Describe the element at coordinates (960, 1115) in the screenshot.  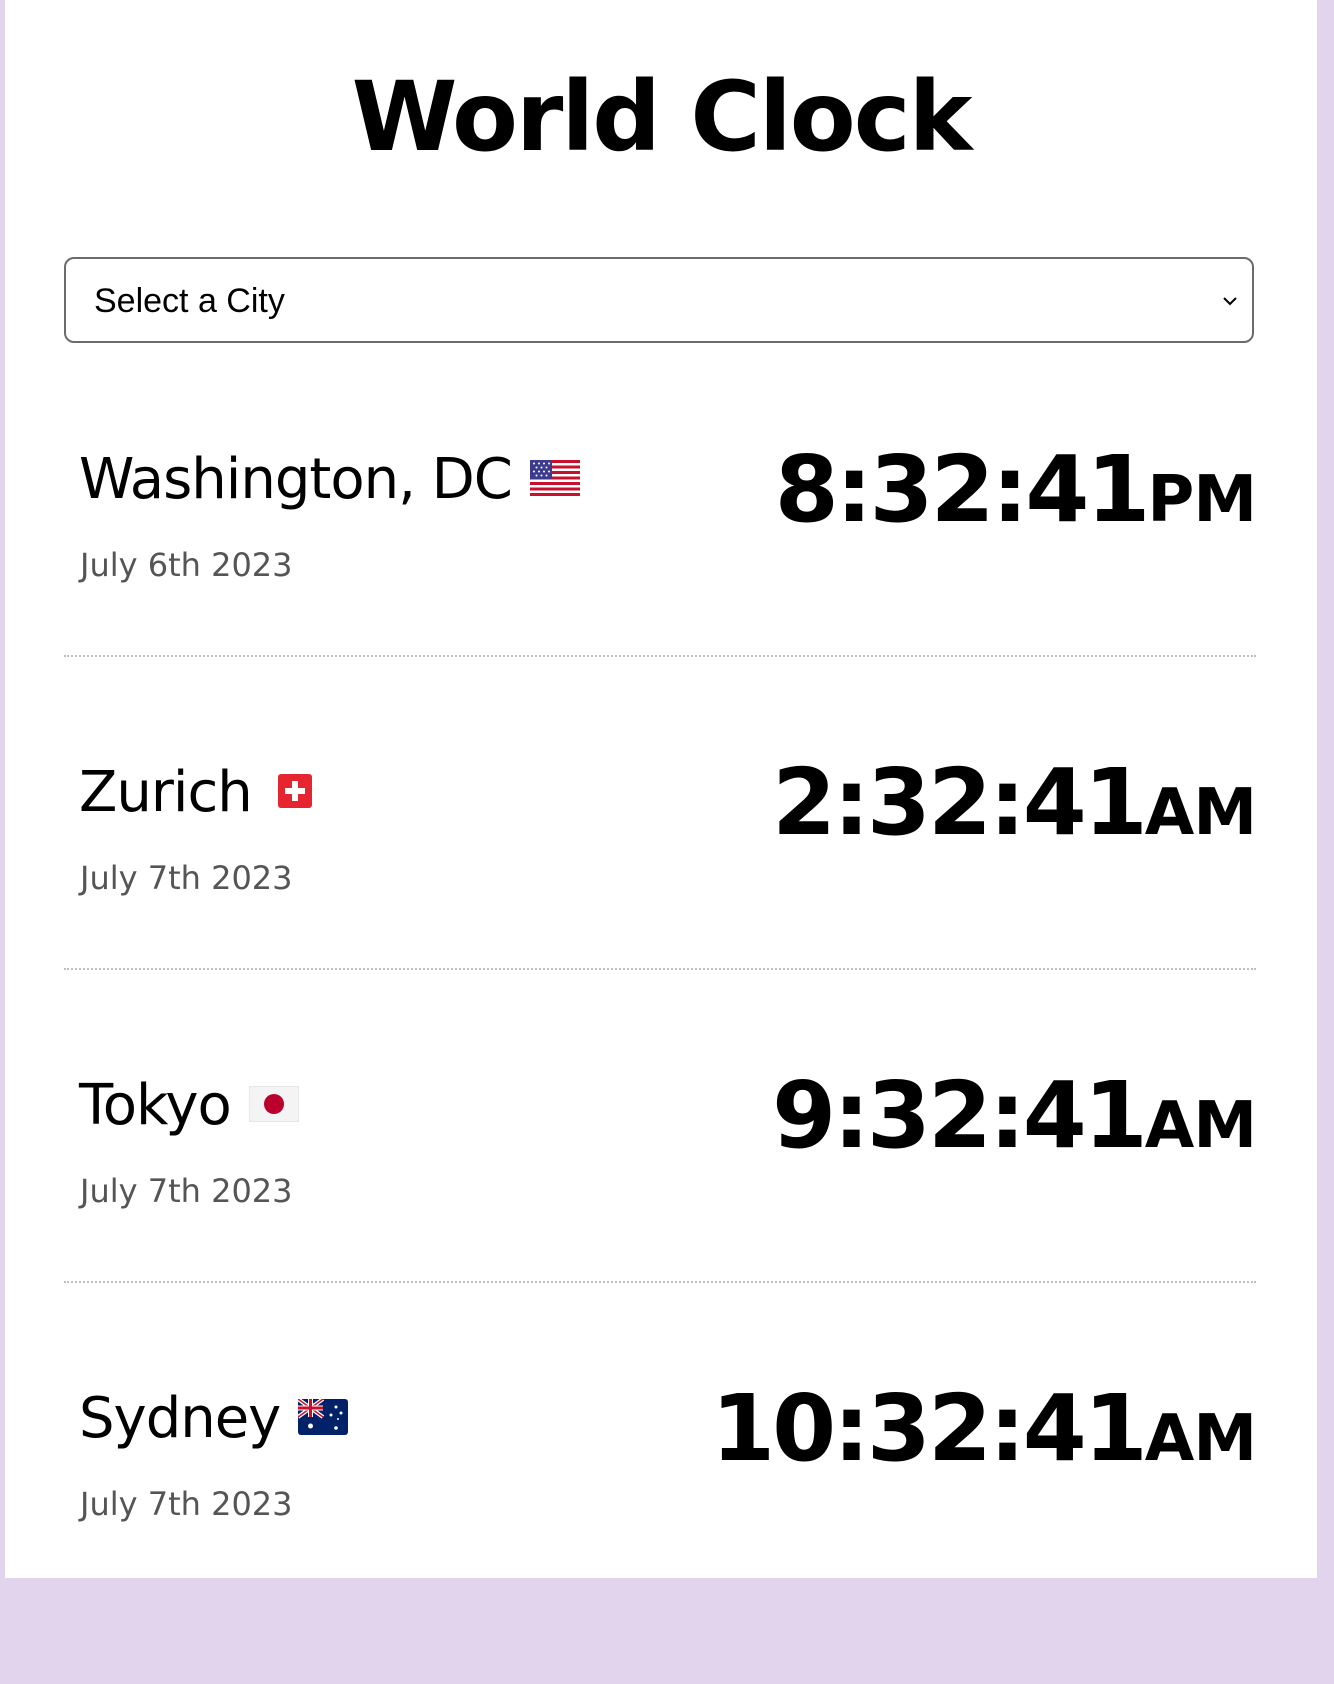
I see `time-value: 9:32:41` at that location.